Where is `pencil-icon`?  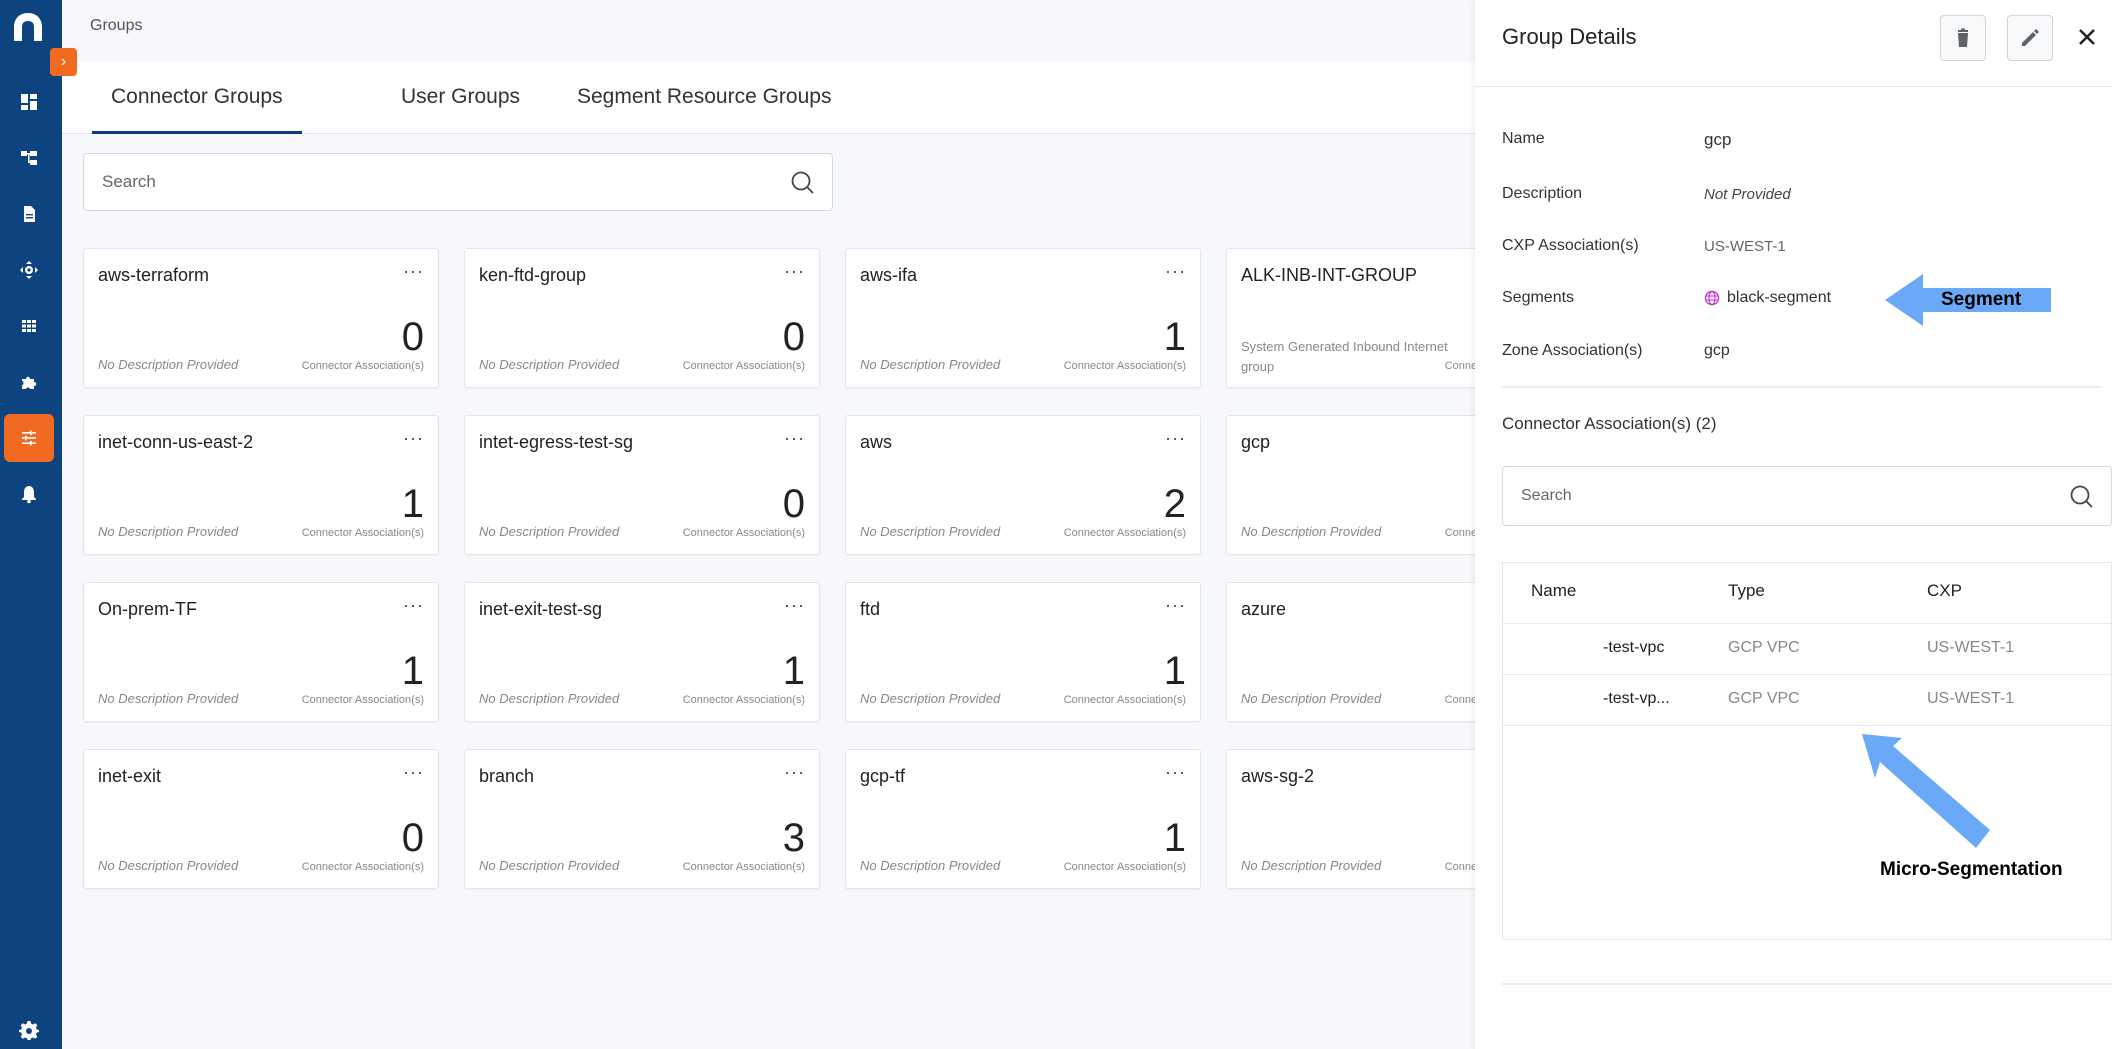
pencil-icon is located at coordinates (2030, 37).